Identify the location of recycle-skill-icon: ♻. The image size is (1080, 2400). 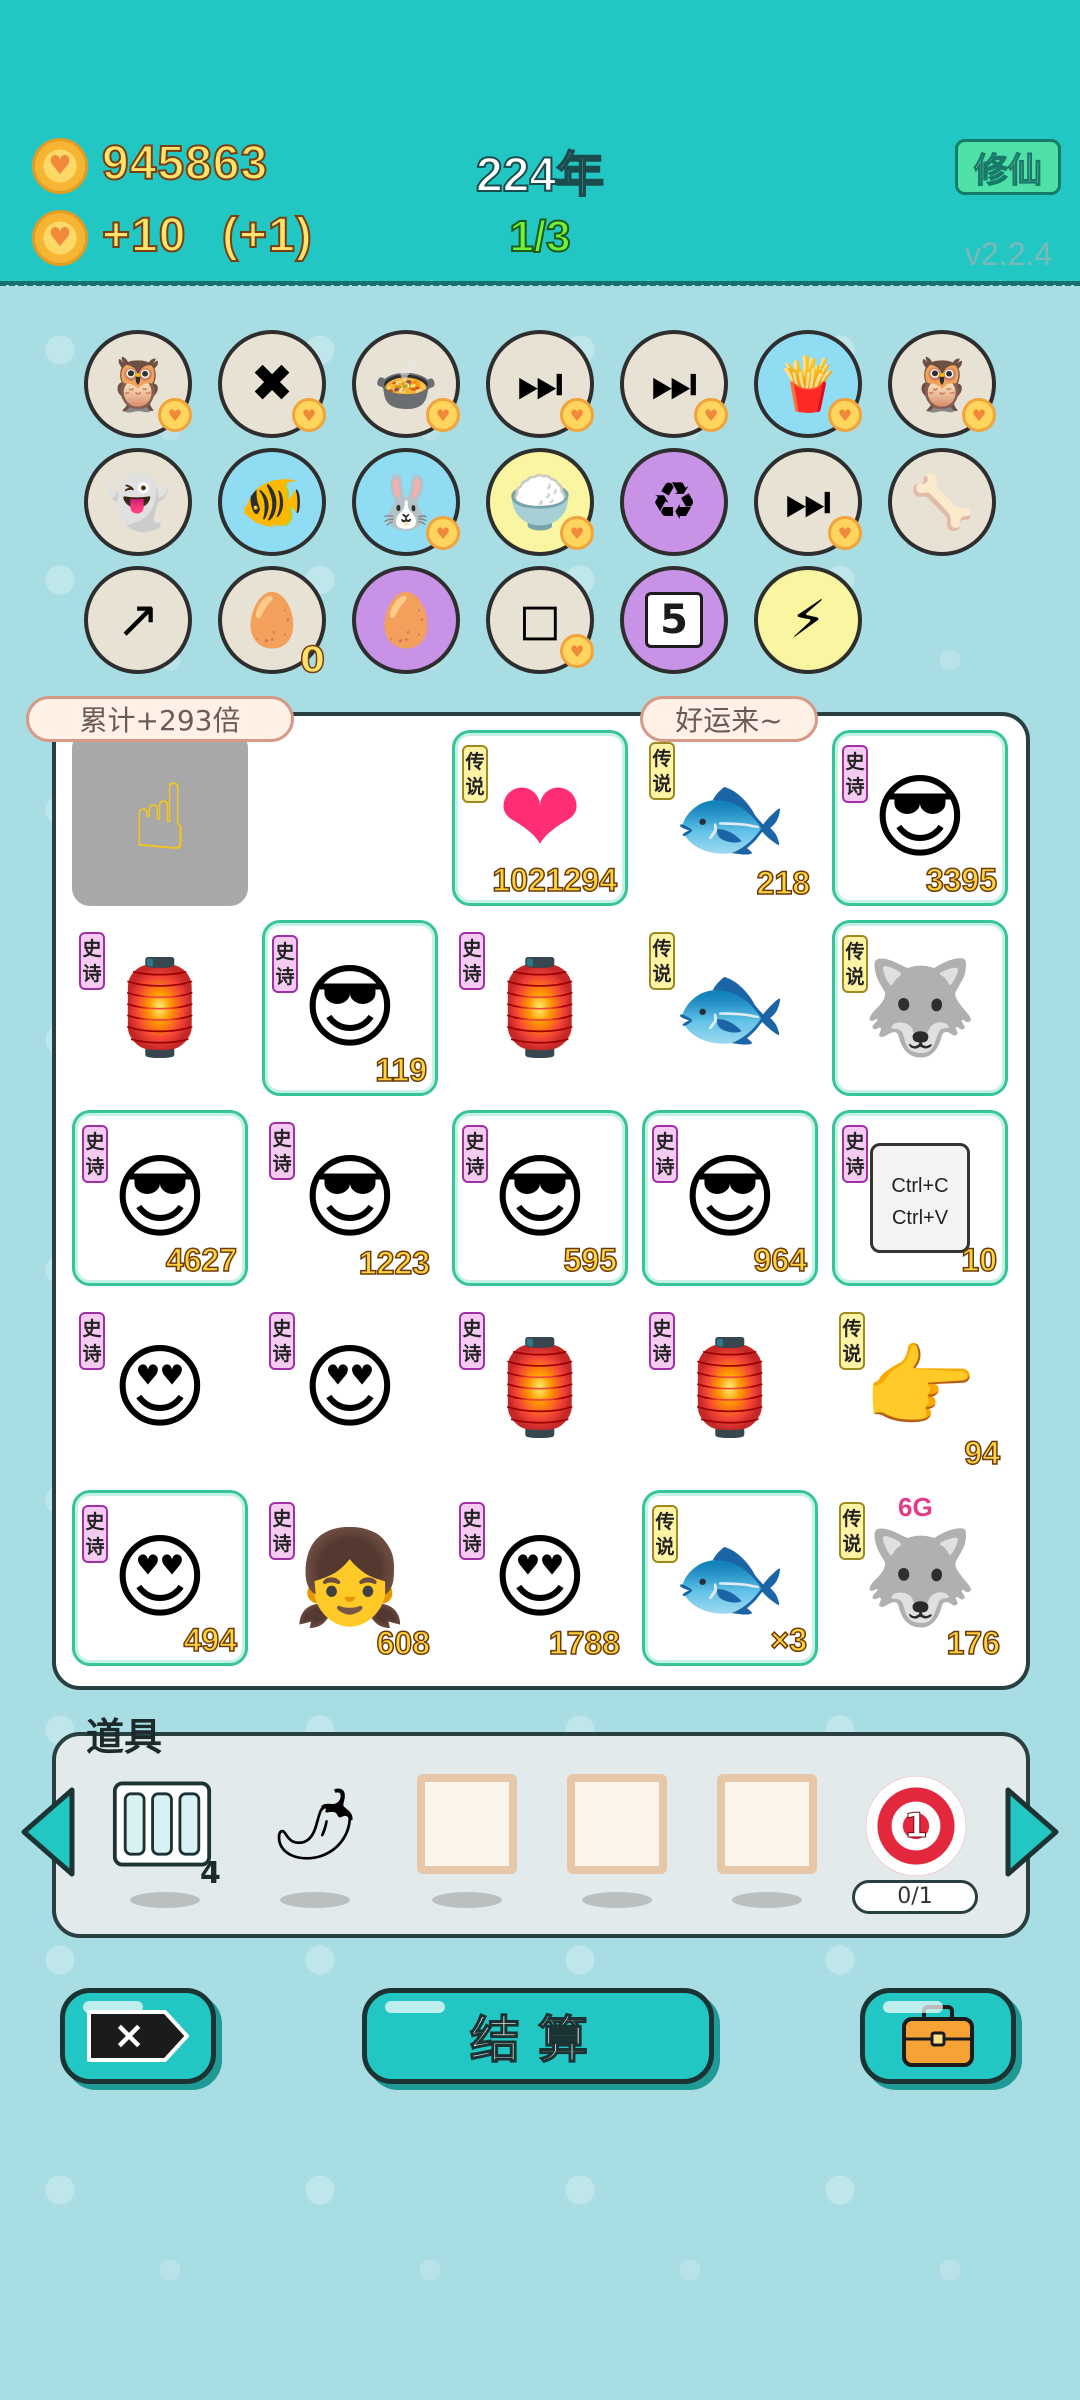
(674, 502).